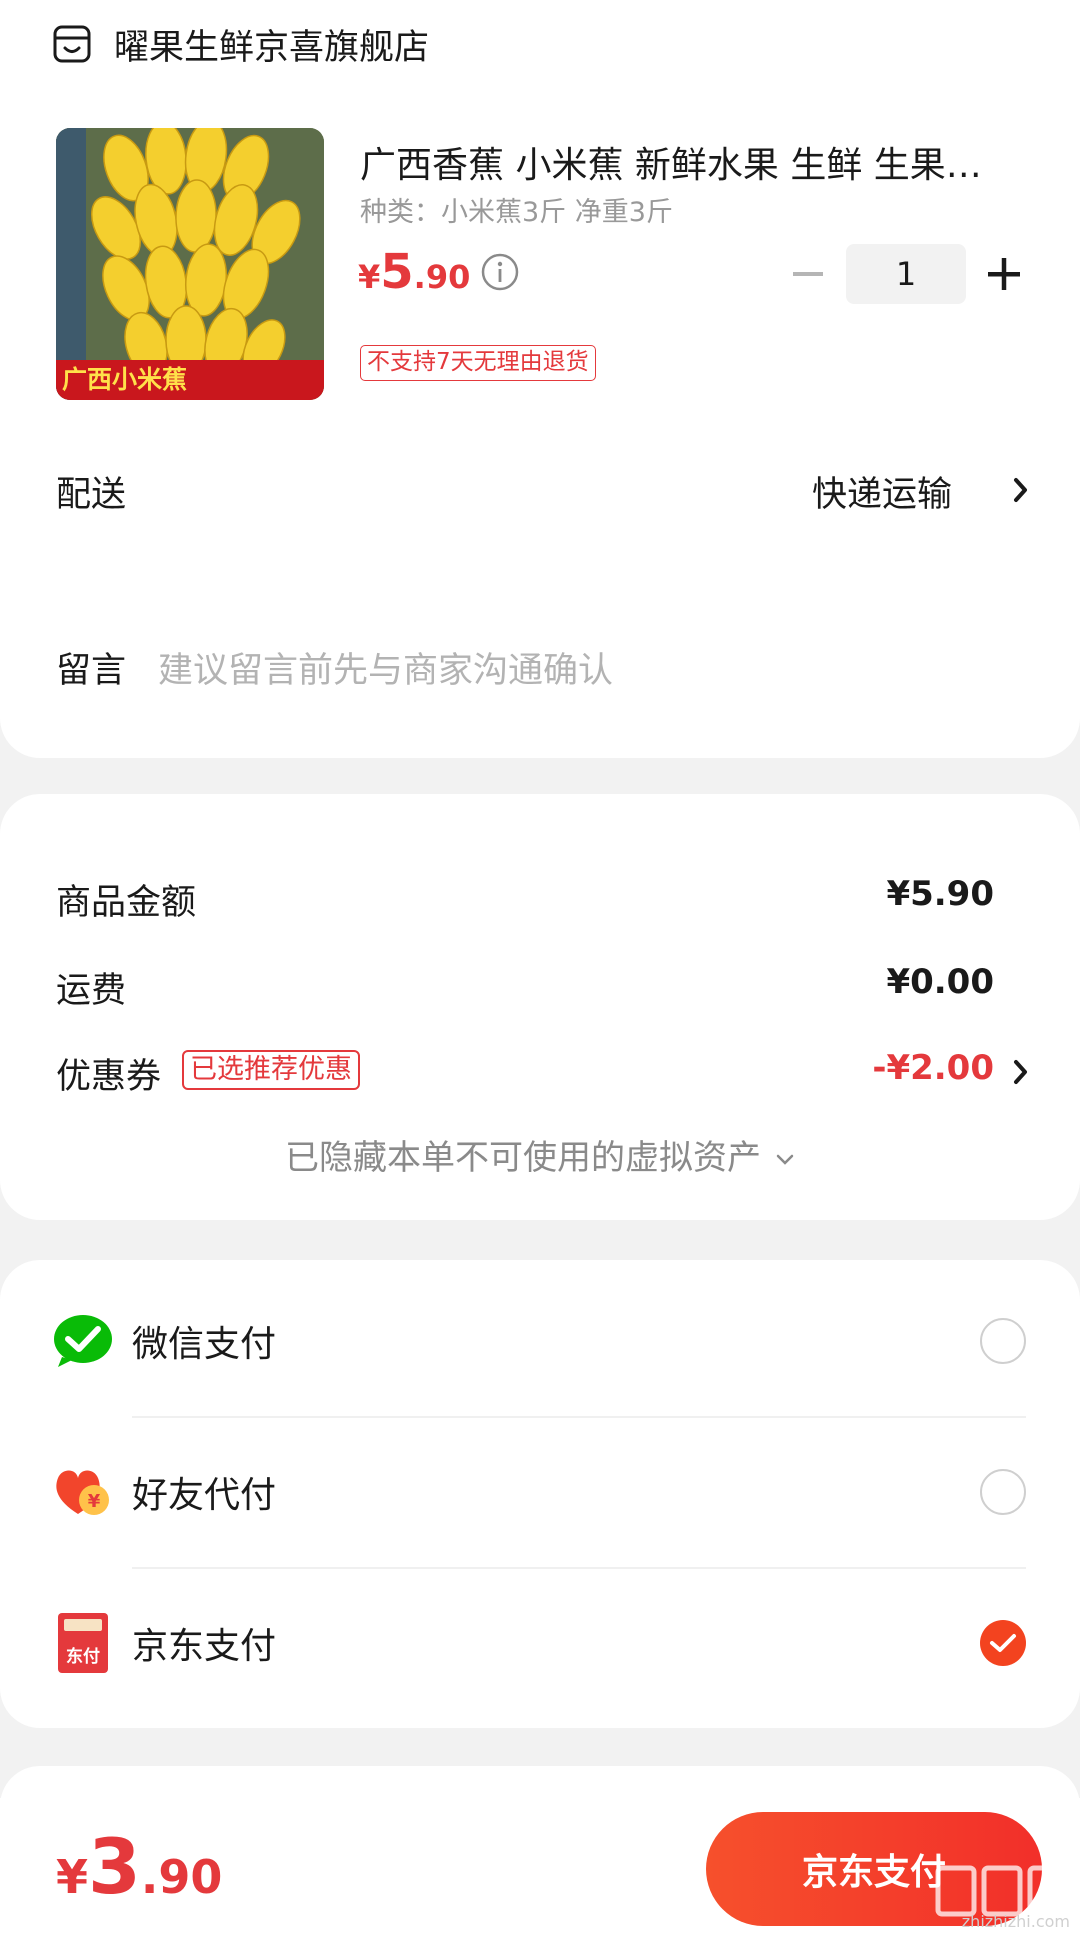 Image resolution: width=1080 pixels, height=1945 pixels. What do you see at coordinates (72, 44) in the screenshot?
I see `store-icon` at bounding box center [72, 44].